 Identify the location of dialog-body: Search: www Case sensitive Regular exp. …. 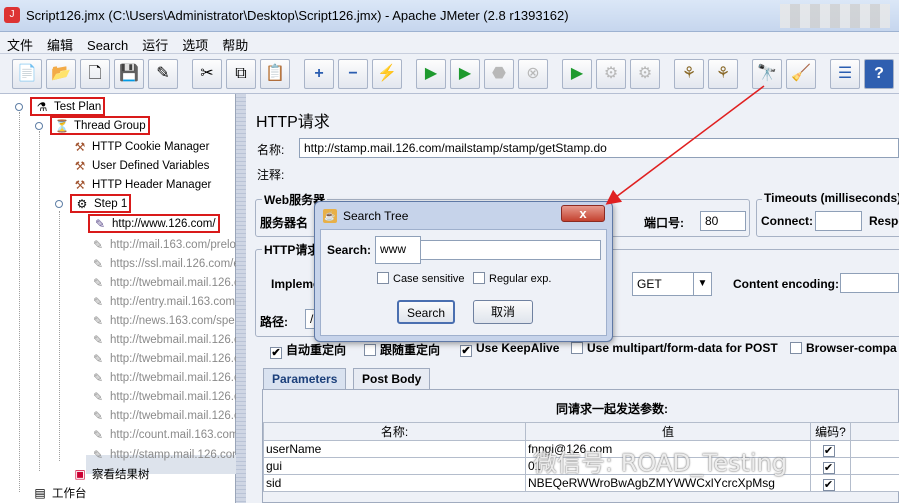
(463, 282).